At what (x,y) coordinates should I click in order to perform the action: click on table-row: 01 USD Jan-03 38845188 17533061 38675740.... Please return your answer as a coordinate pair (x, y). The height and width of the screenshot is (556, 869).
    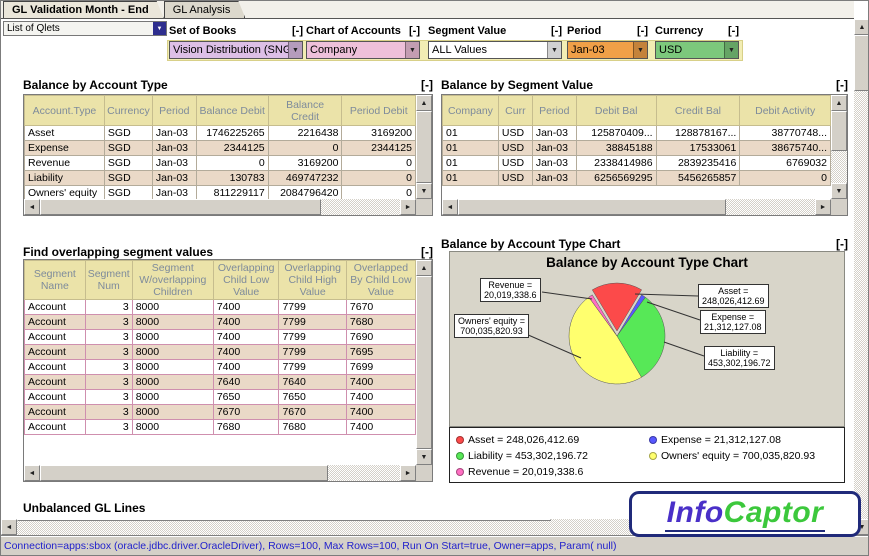
    Looking at the image, I should click on (636, 148).